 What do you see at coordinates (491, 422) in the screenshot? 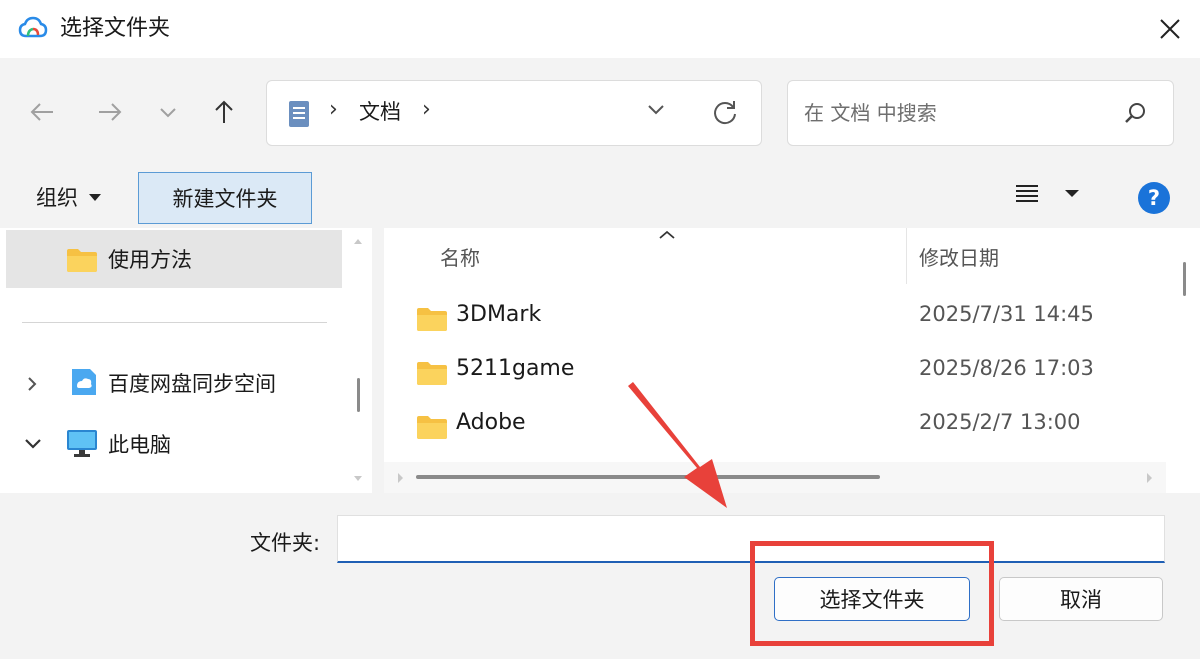
I see `file-name: Adobe` at bounding box center [491, 422].